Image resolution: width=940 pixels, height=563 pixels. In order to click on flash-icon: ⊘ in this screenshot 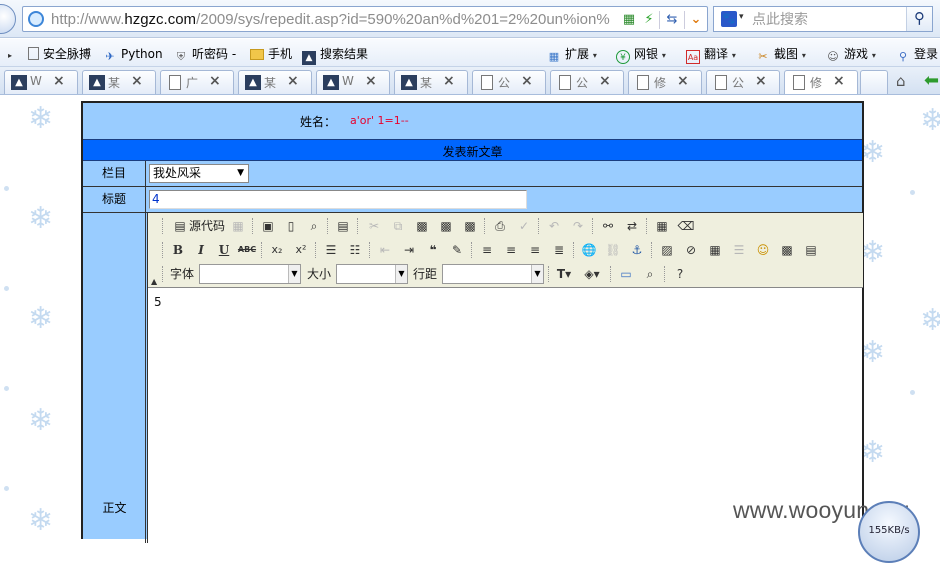, I will do `click(691, 250)`.